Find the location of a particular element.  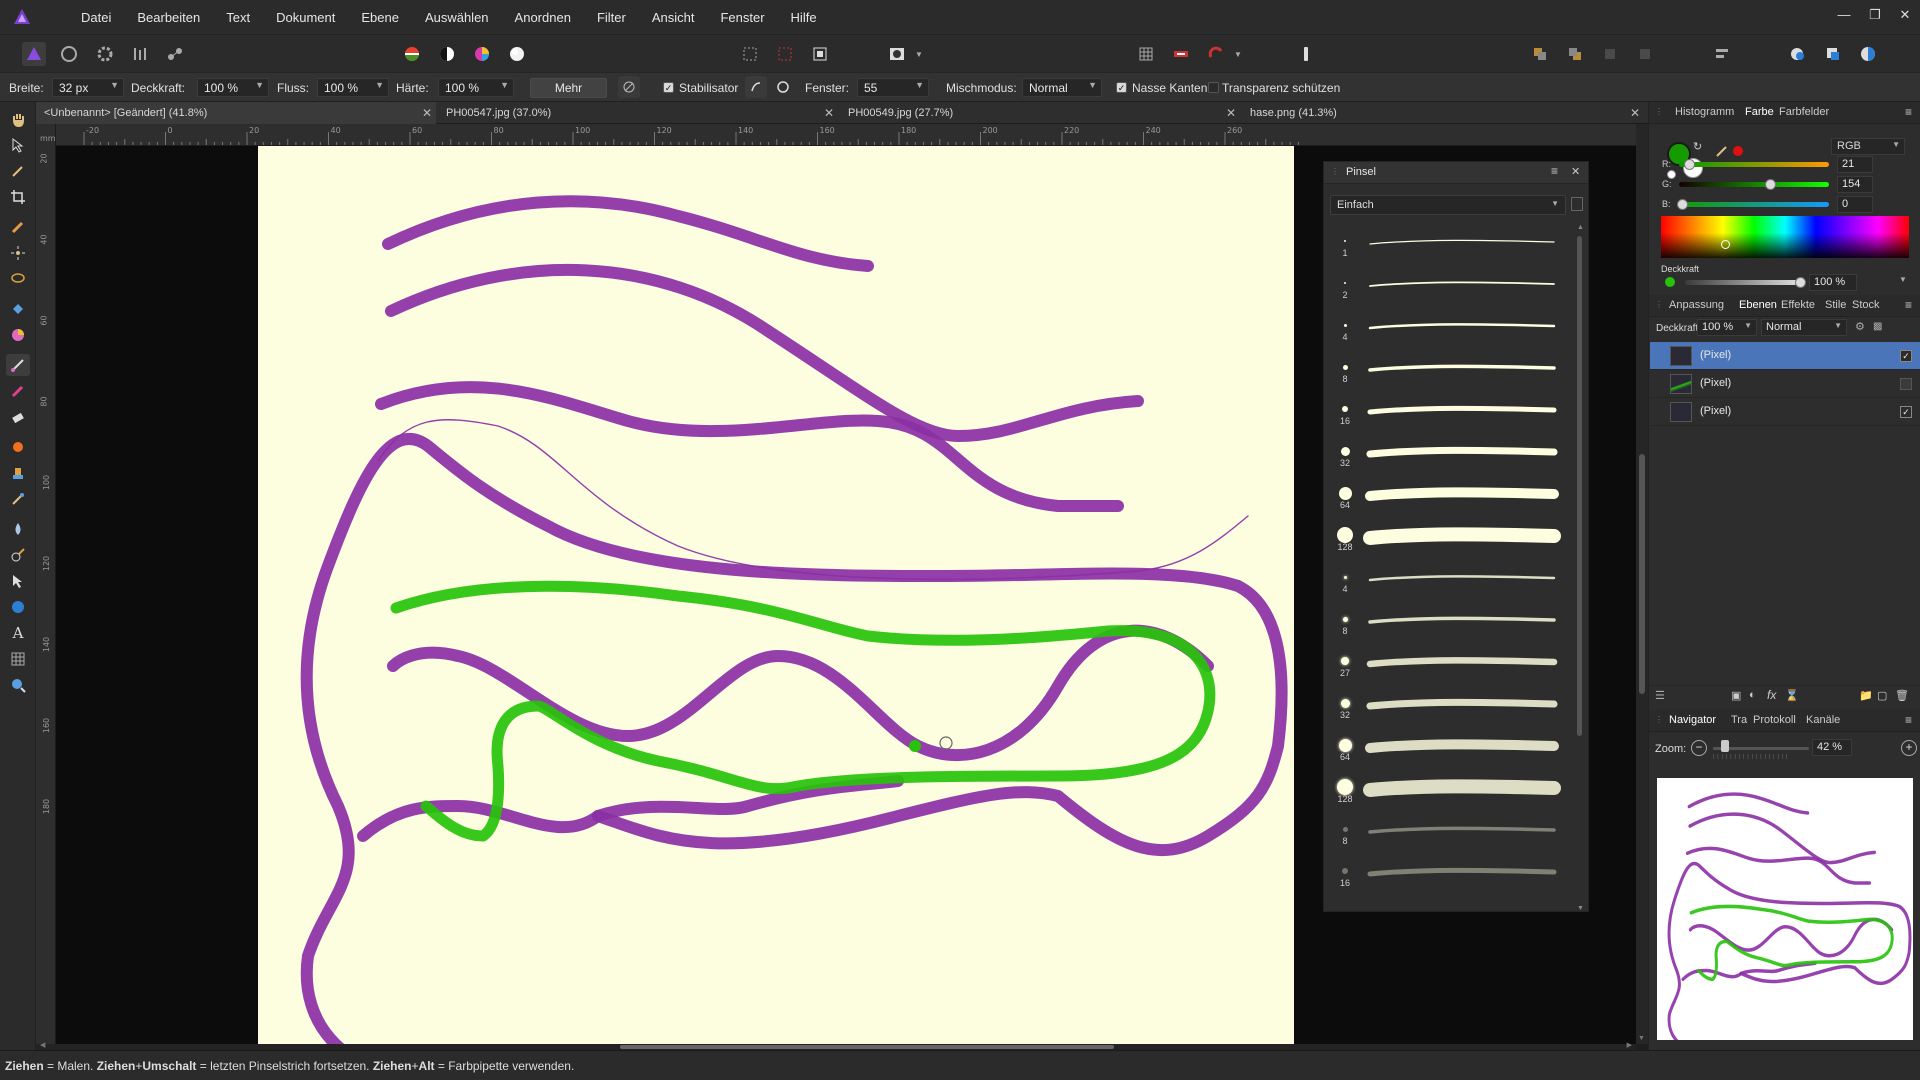

doc-tab-hase: hase.png (41.3%) ✕ is located at coordinates (1442, 113).